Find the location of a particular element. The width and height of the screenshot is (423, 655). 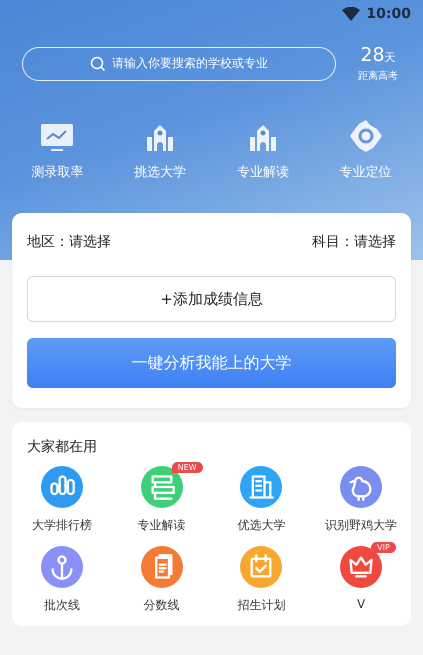

wifi-icon is located at coordinates (351, 14).